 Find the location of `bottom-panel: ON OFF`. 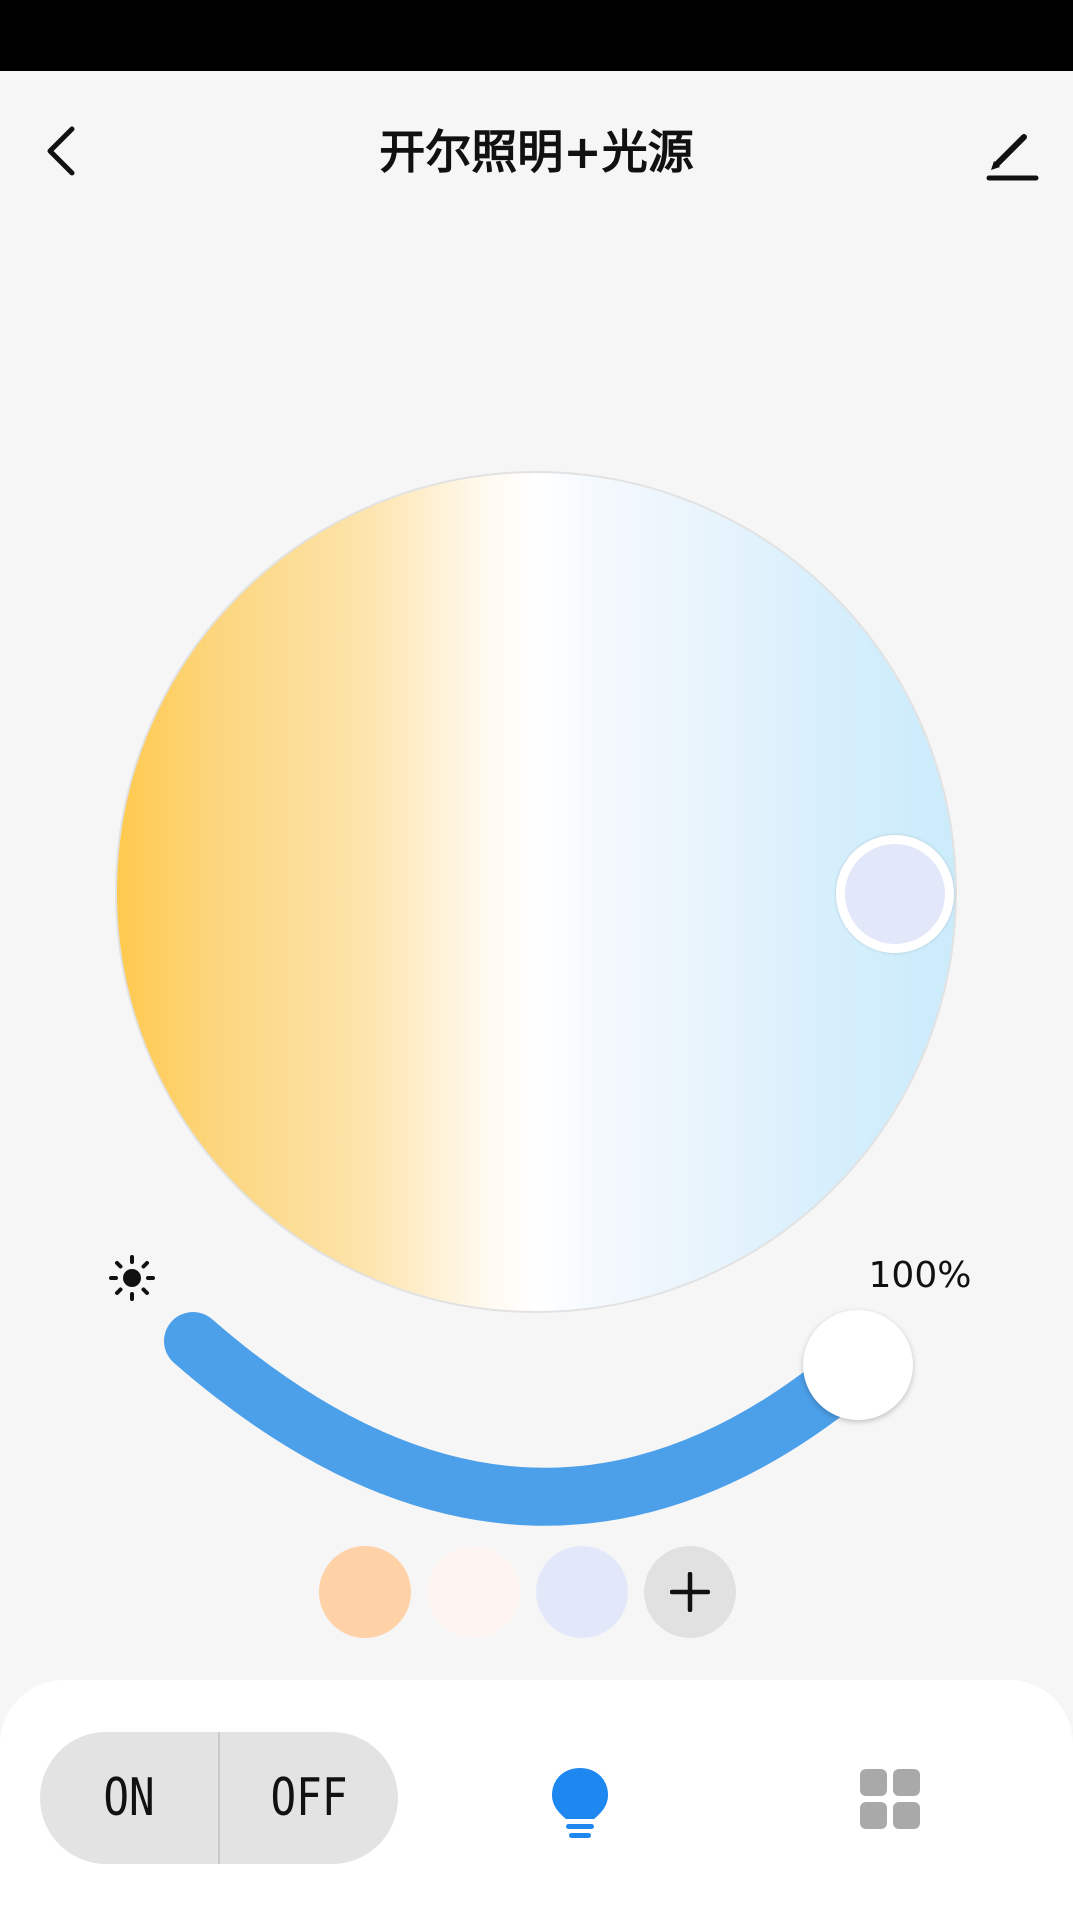

bottom-panel: ON OFF is located at coordinates (536, 1796).